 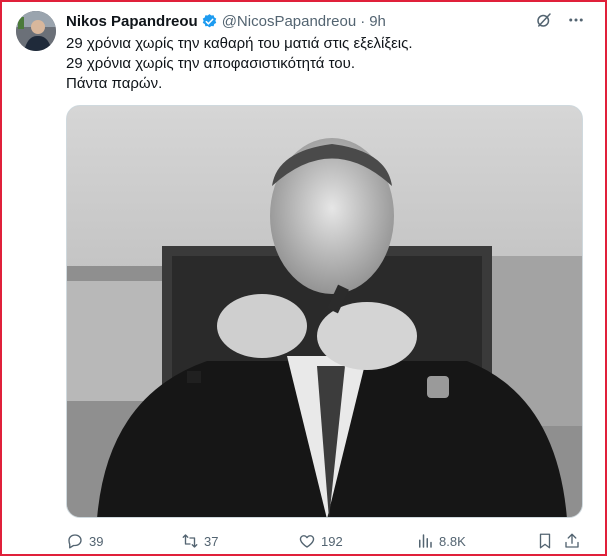 I want to click on post-header: Nikos Papandreou @NicosPapandreou · 9h, so click(x=226, y=21).